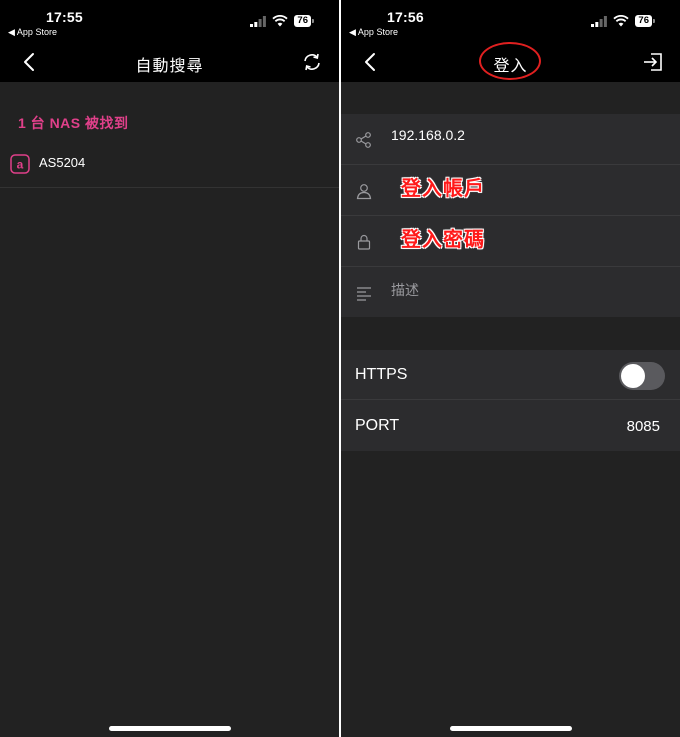 This screenshot has height=737, width=680. Describe the element at coordinates (364, 192) in the screenshot. I see `user-icon` at that location.